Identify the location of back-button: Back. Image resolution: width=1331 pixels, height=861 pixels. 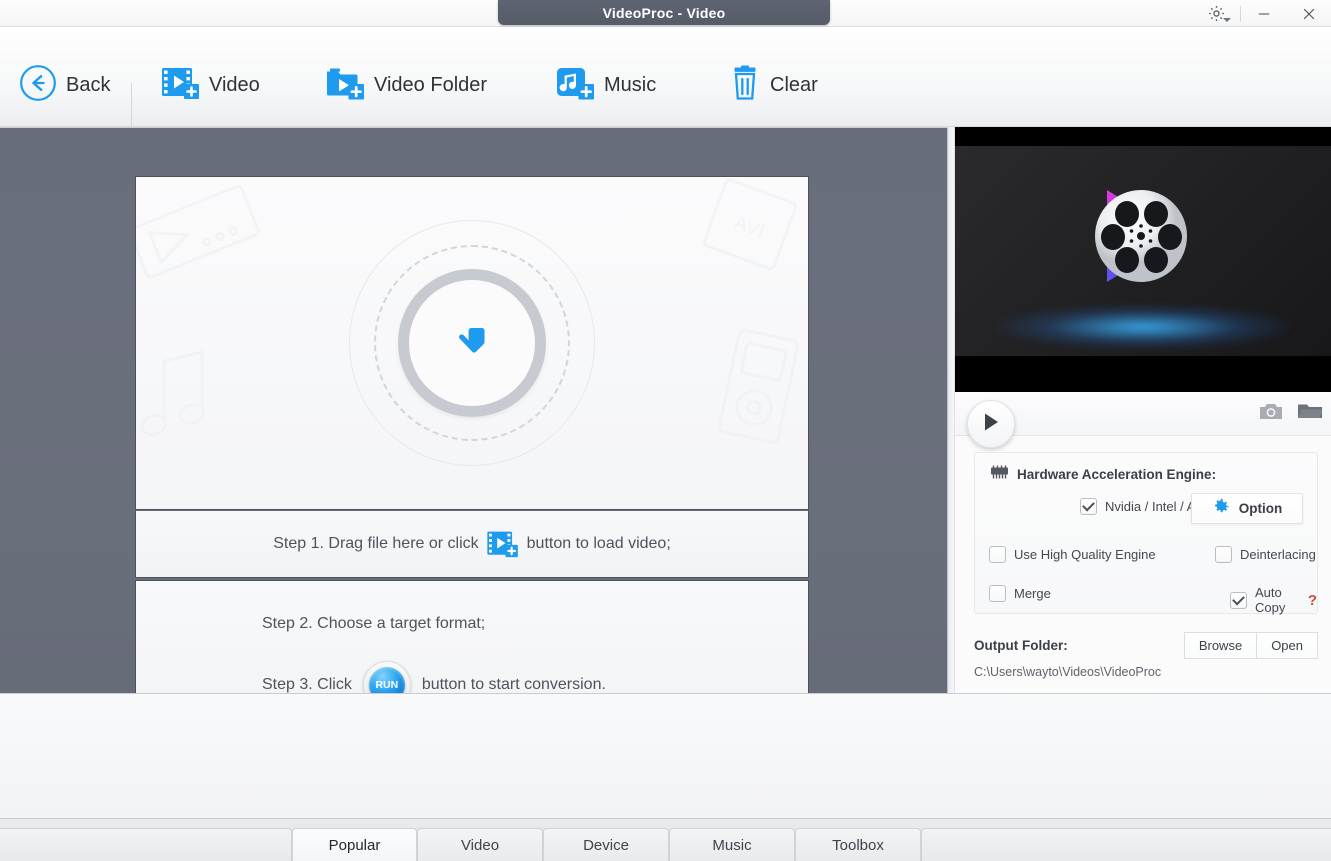
(64, 85).